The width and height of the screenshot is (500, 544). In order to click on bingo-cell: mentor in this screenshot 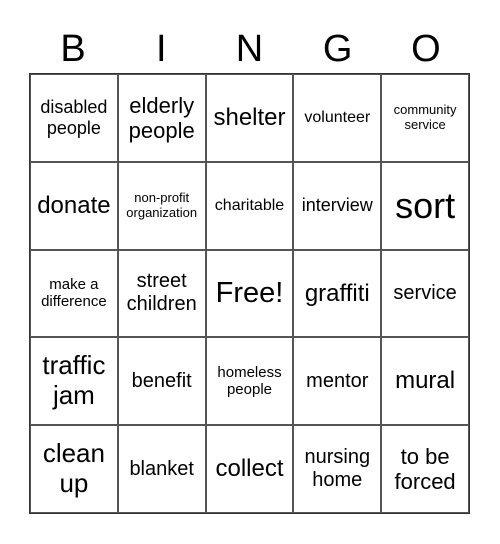, I will do `click(337, 381)`.